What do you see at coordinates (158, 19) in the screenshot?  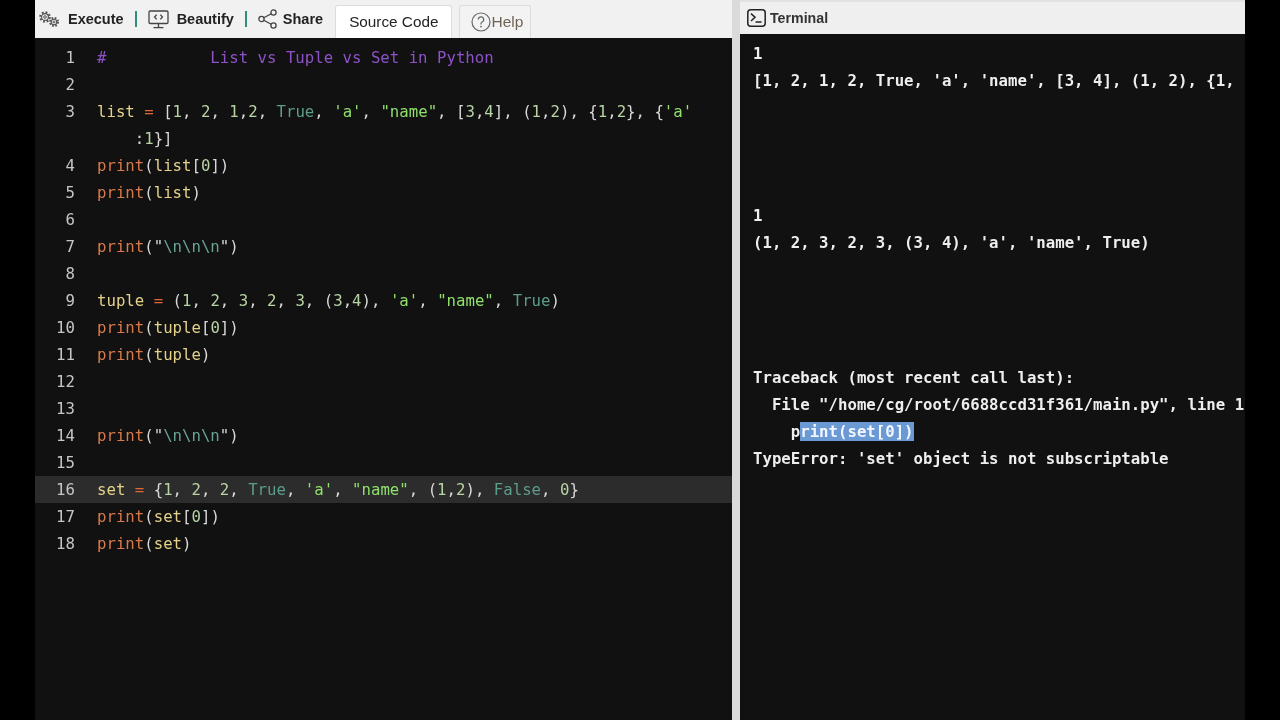 I see `monitor-icon` at bounding box center [158, 19].